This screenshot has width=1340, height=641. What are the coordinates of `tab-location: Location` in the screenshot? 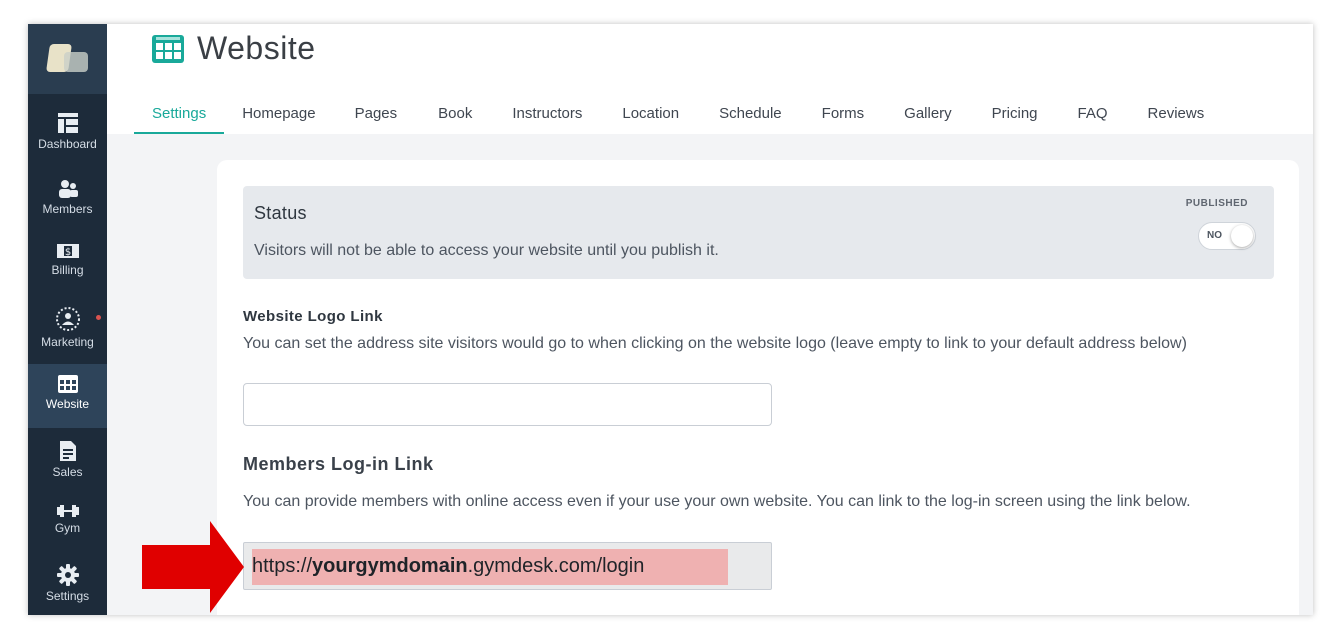 It's located at (650, 115).